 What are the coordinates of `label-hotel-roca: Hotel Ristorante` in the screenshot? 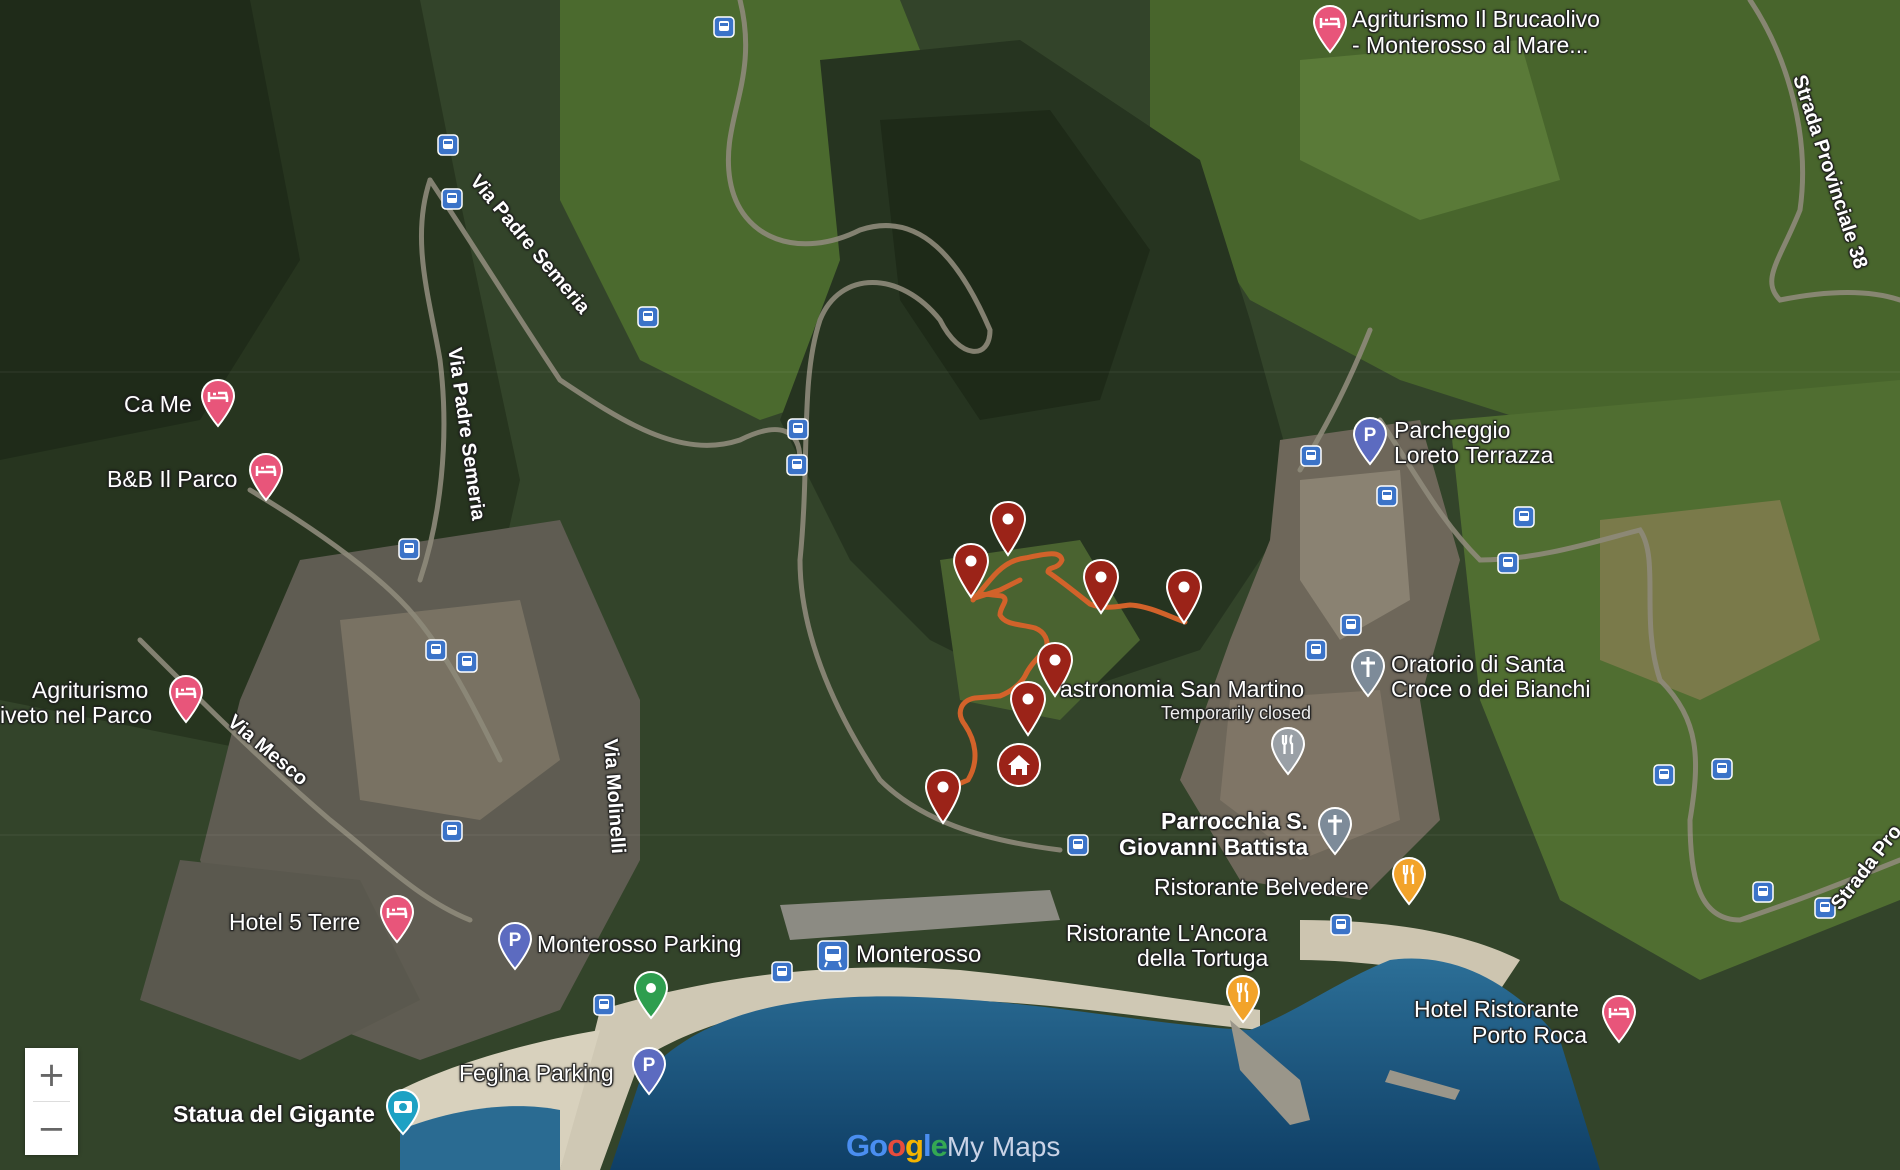 It's located at (1496, 1009).